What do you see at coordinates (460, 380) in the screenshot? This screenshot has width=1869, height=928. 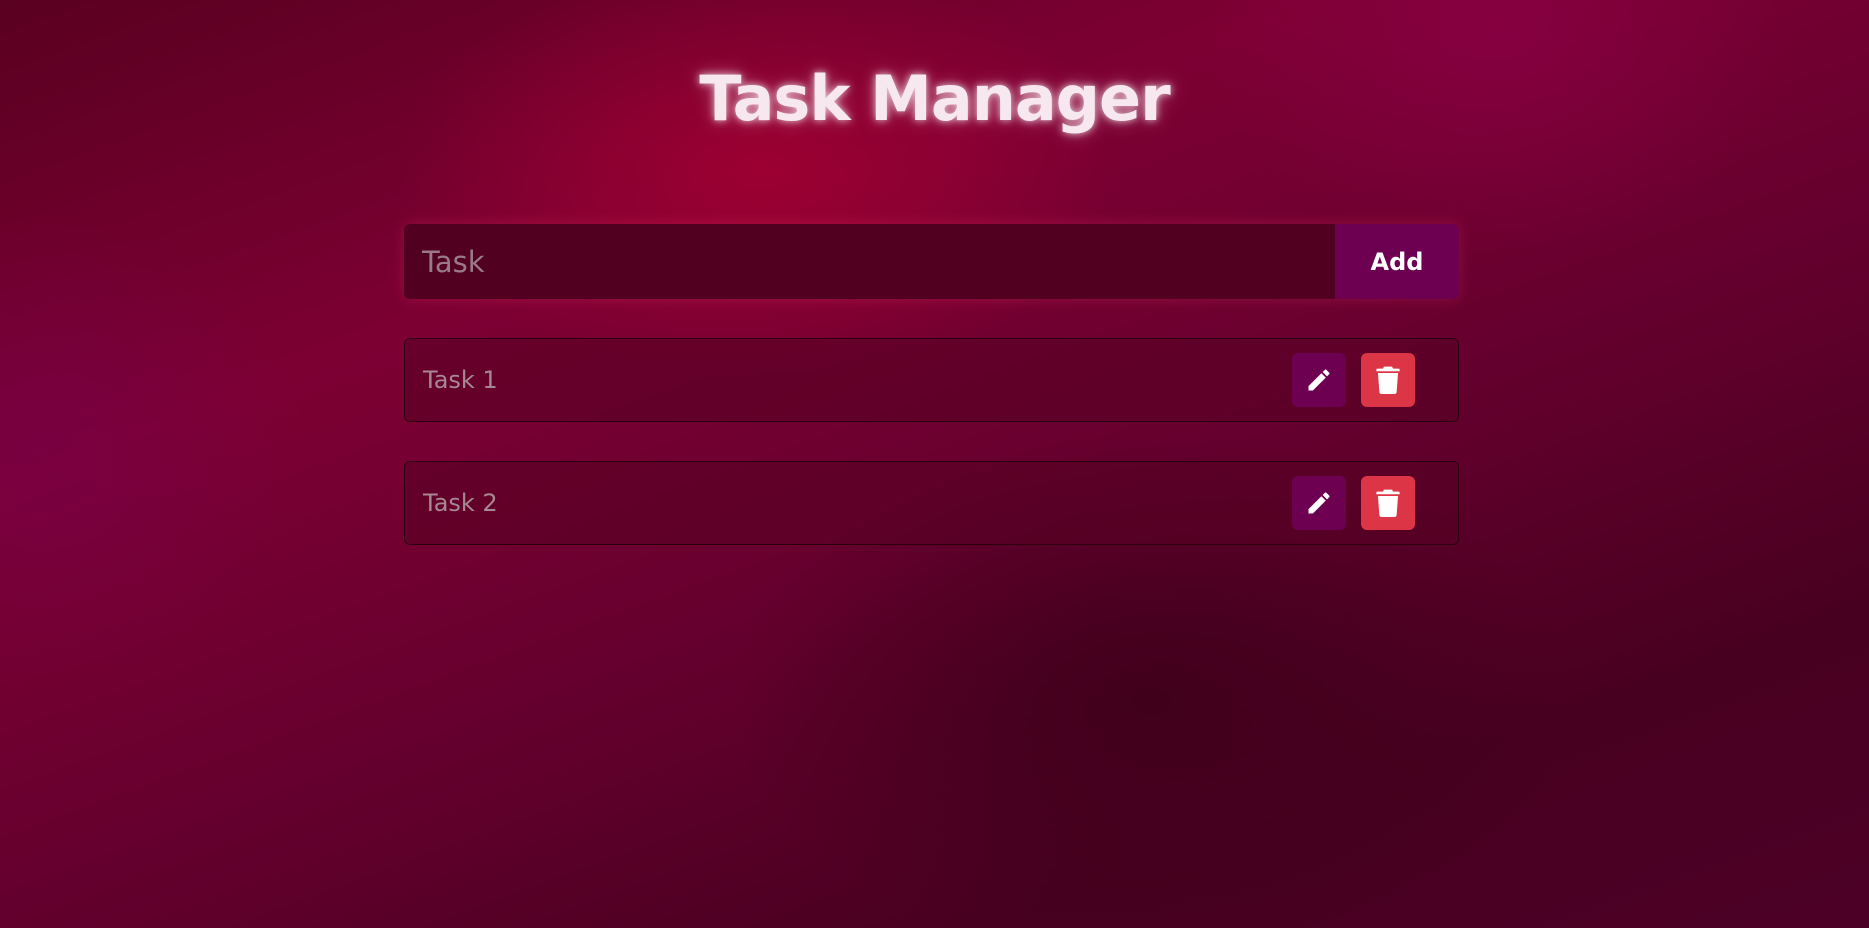 I see `task-text: Task 1` at bounding box center [460, 380].